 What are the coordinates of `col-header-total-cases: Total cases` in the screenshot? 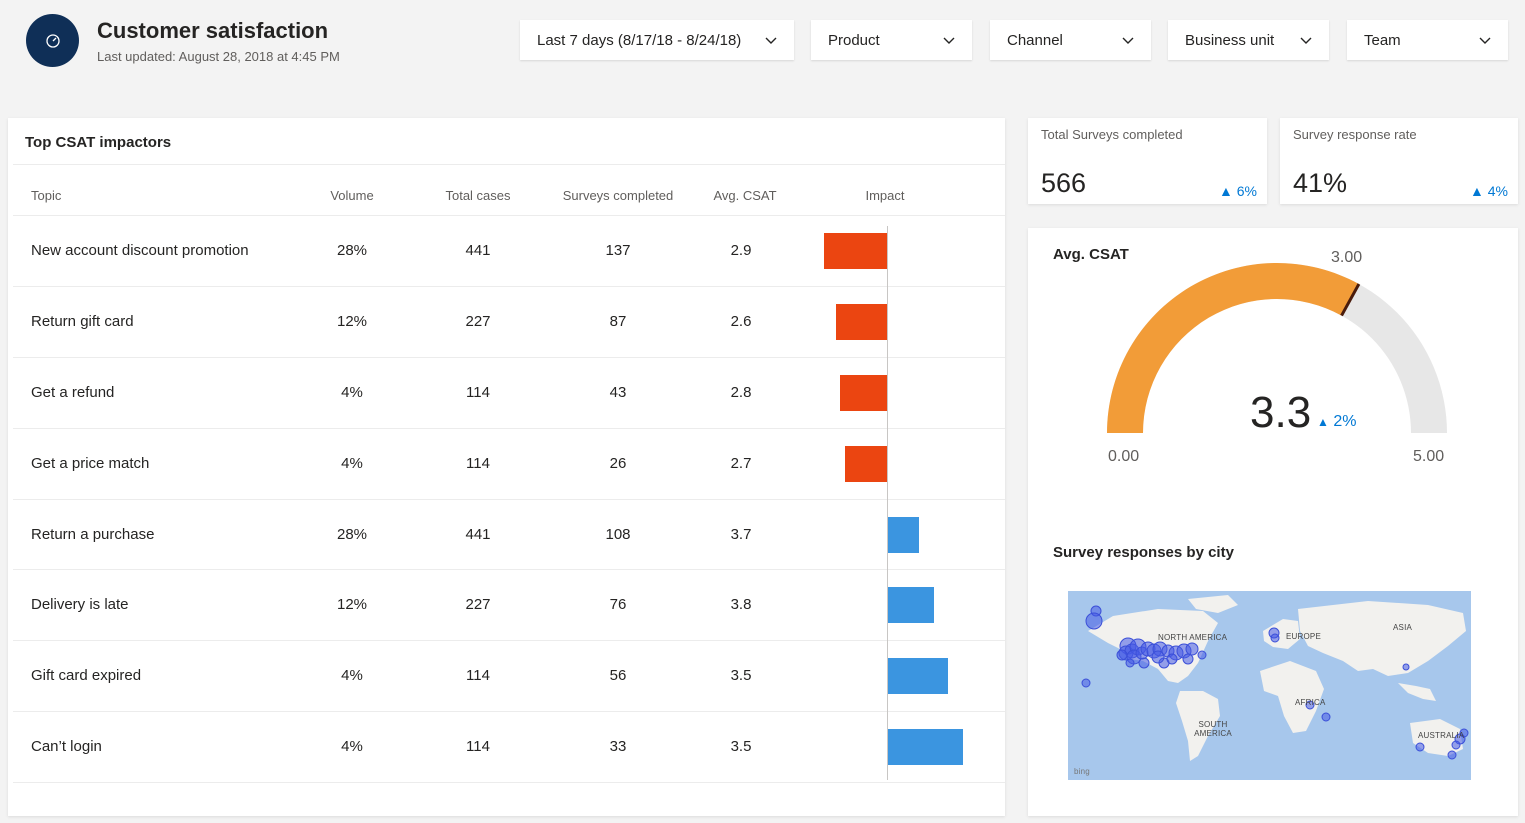 It's located at (477, 195).